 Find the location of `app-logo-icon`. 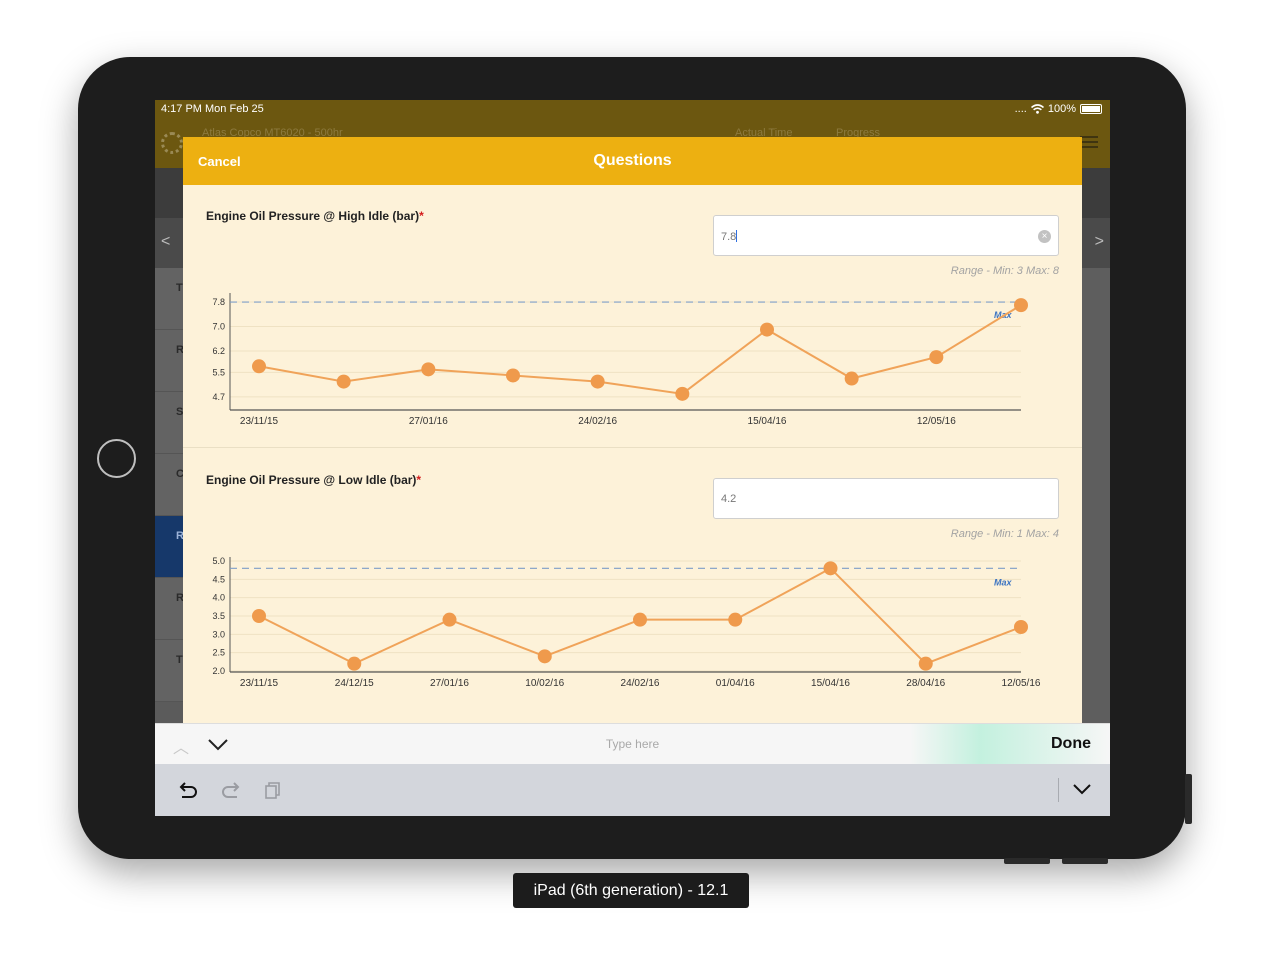

app-logo-icon is located at coordinates (172, 143).